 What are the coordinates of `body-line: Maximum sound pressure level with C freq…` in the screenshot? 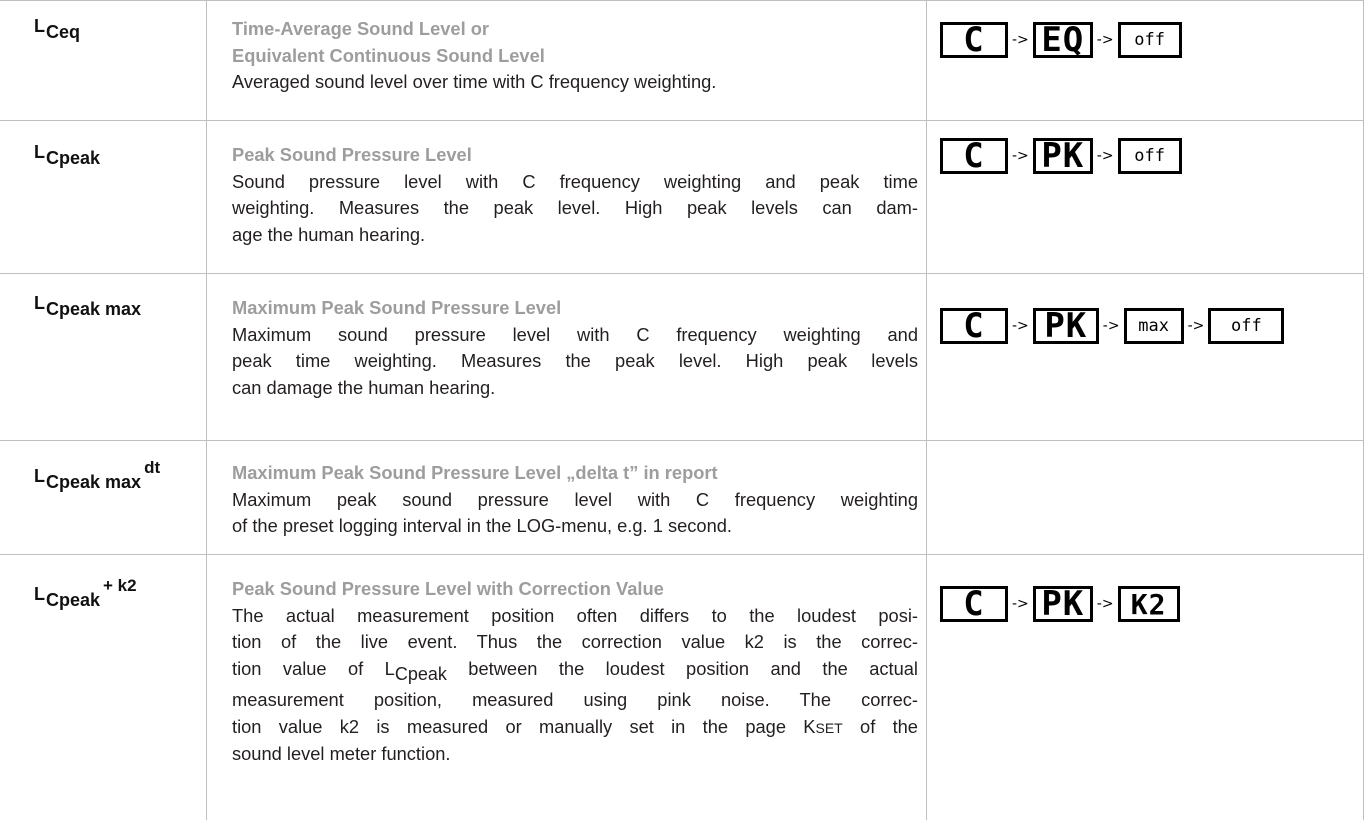 It's located at (575, 334).